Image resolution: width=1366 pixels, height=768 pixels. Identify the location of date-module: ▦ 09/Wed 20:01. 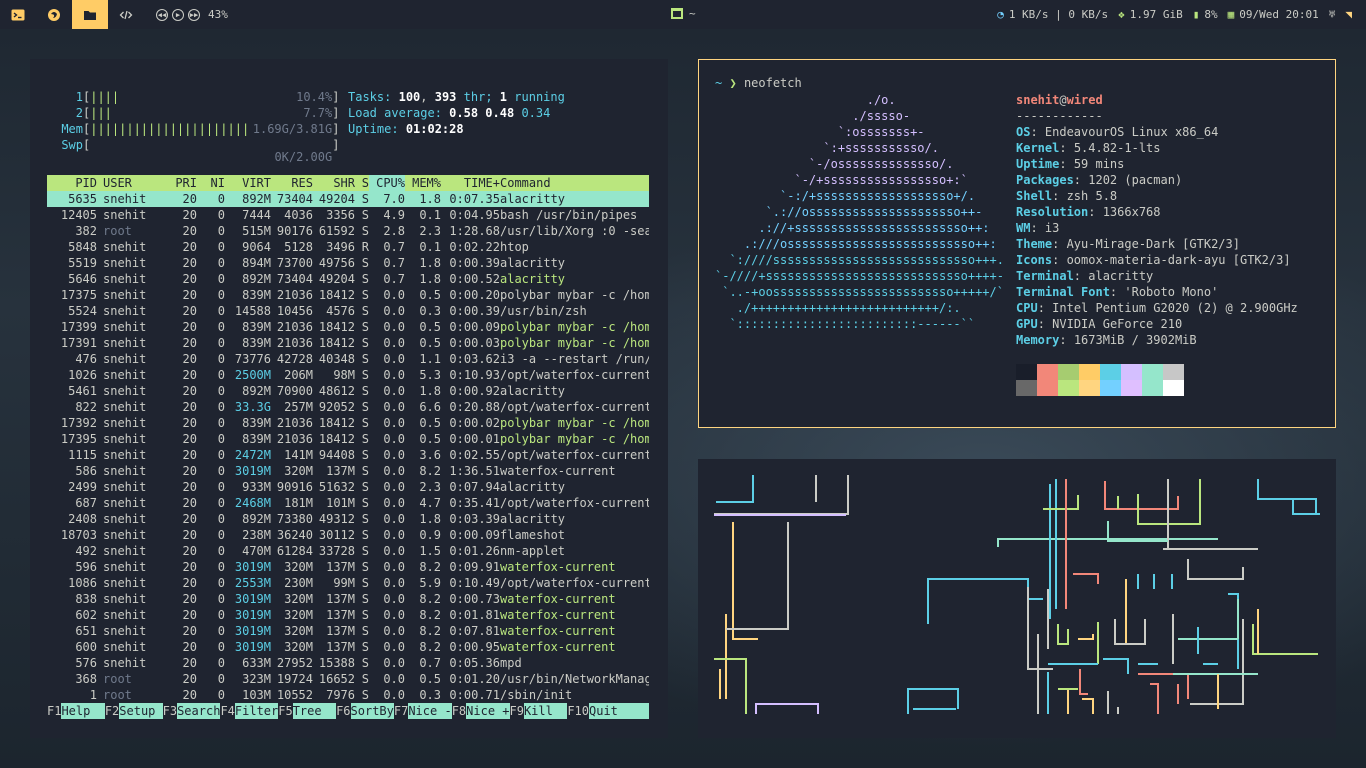
(1273, 14).